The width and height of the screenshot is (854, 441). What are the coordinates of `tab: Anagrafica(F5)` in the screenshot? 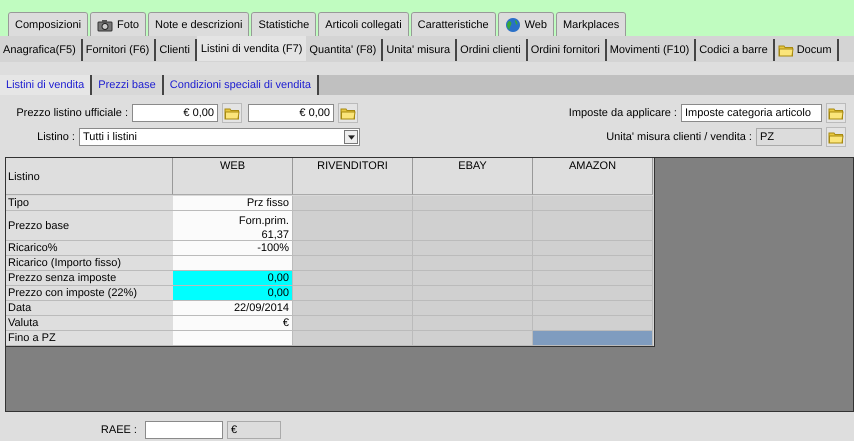 It's located at (41, 50).